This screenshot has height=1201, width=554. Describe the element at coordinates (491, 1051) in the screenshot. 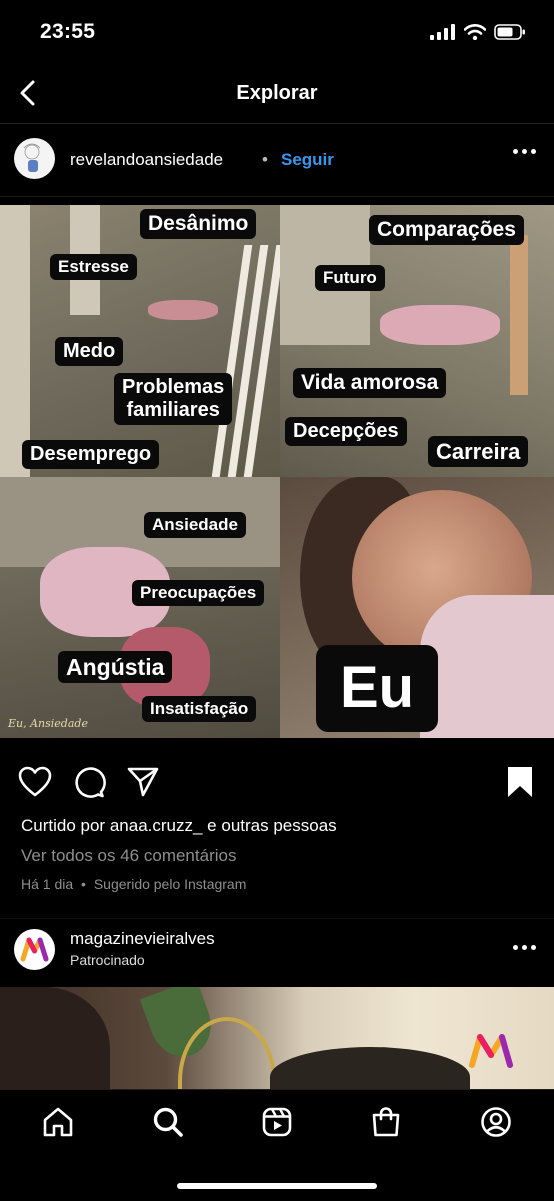

I see `ad-brand-logo-icon` at that location.